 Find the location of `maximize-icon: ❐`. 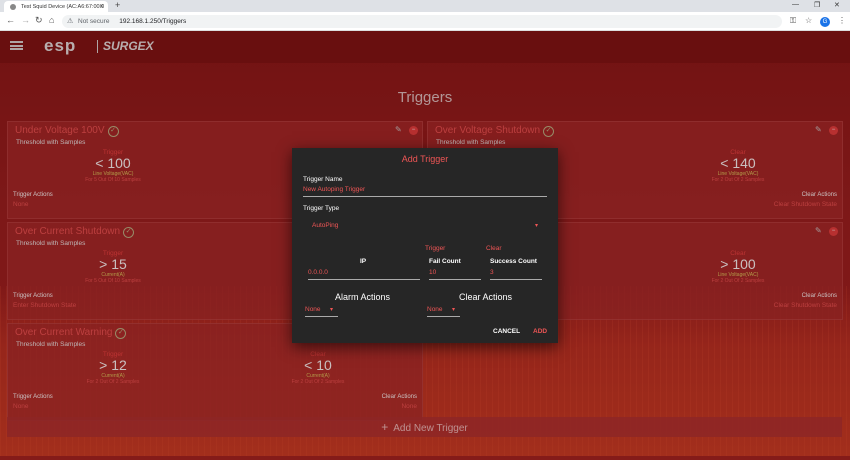

maximize-icon: ❐ is located at coordinates (817, 5).